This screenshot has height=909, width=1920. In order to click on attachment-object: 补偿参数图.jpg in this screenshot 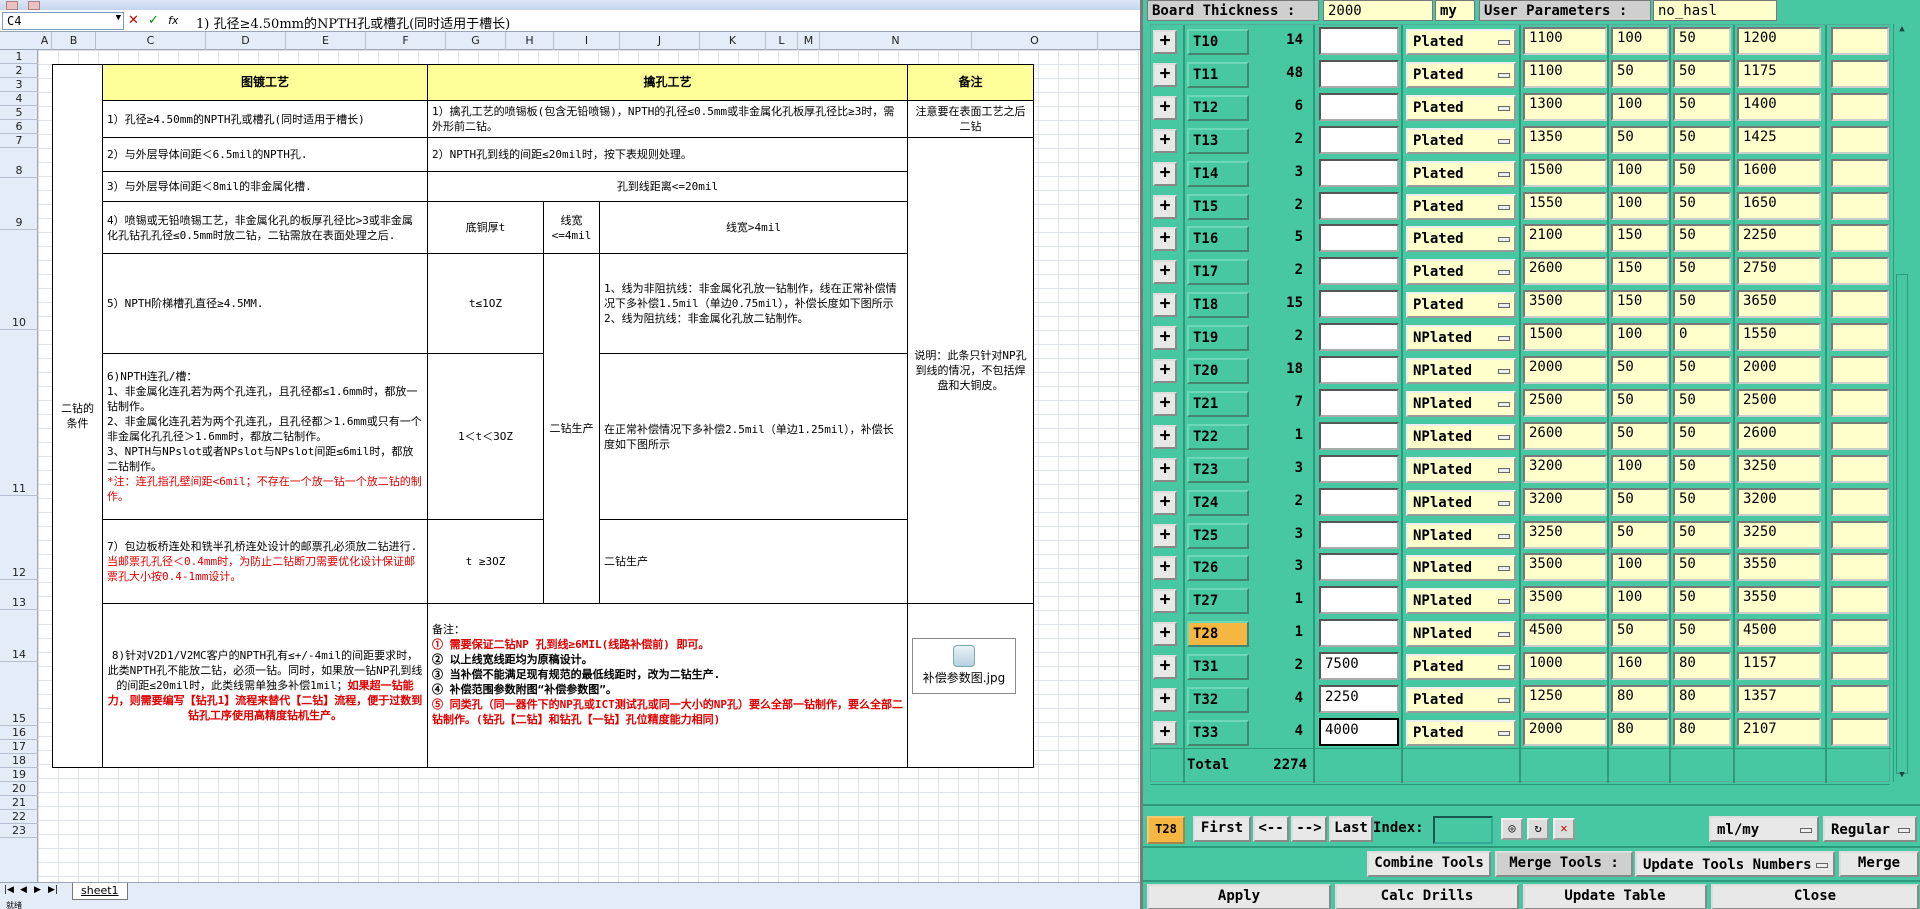, I will do `click(964, 666)`.